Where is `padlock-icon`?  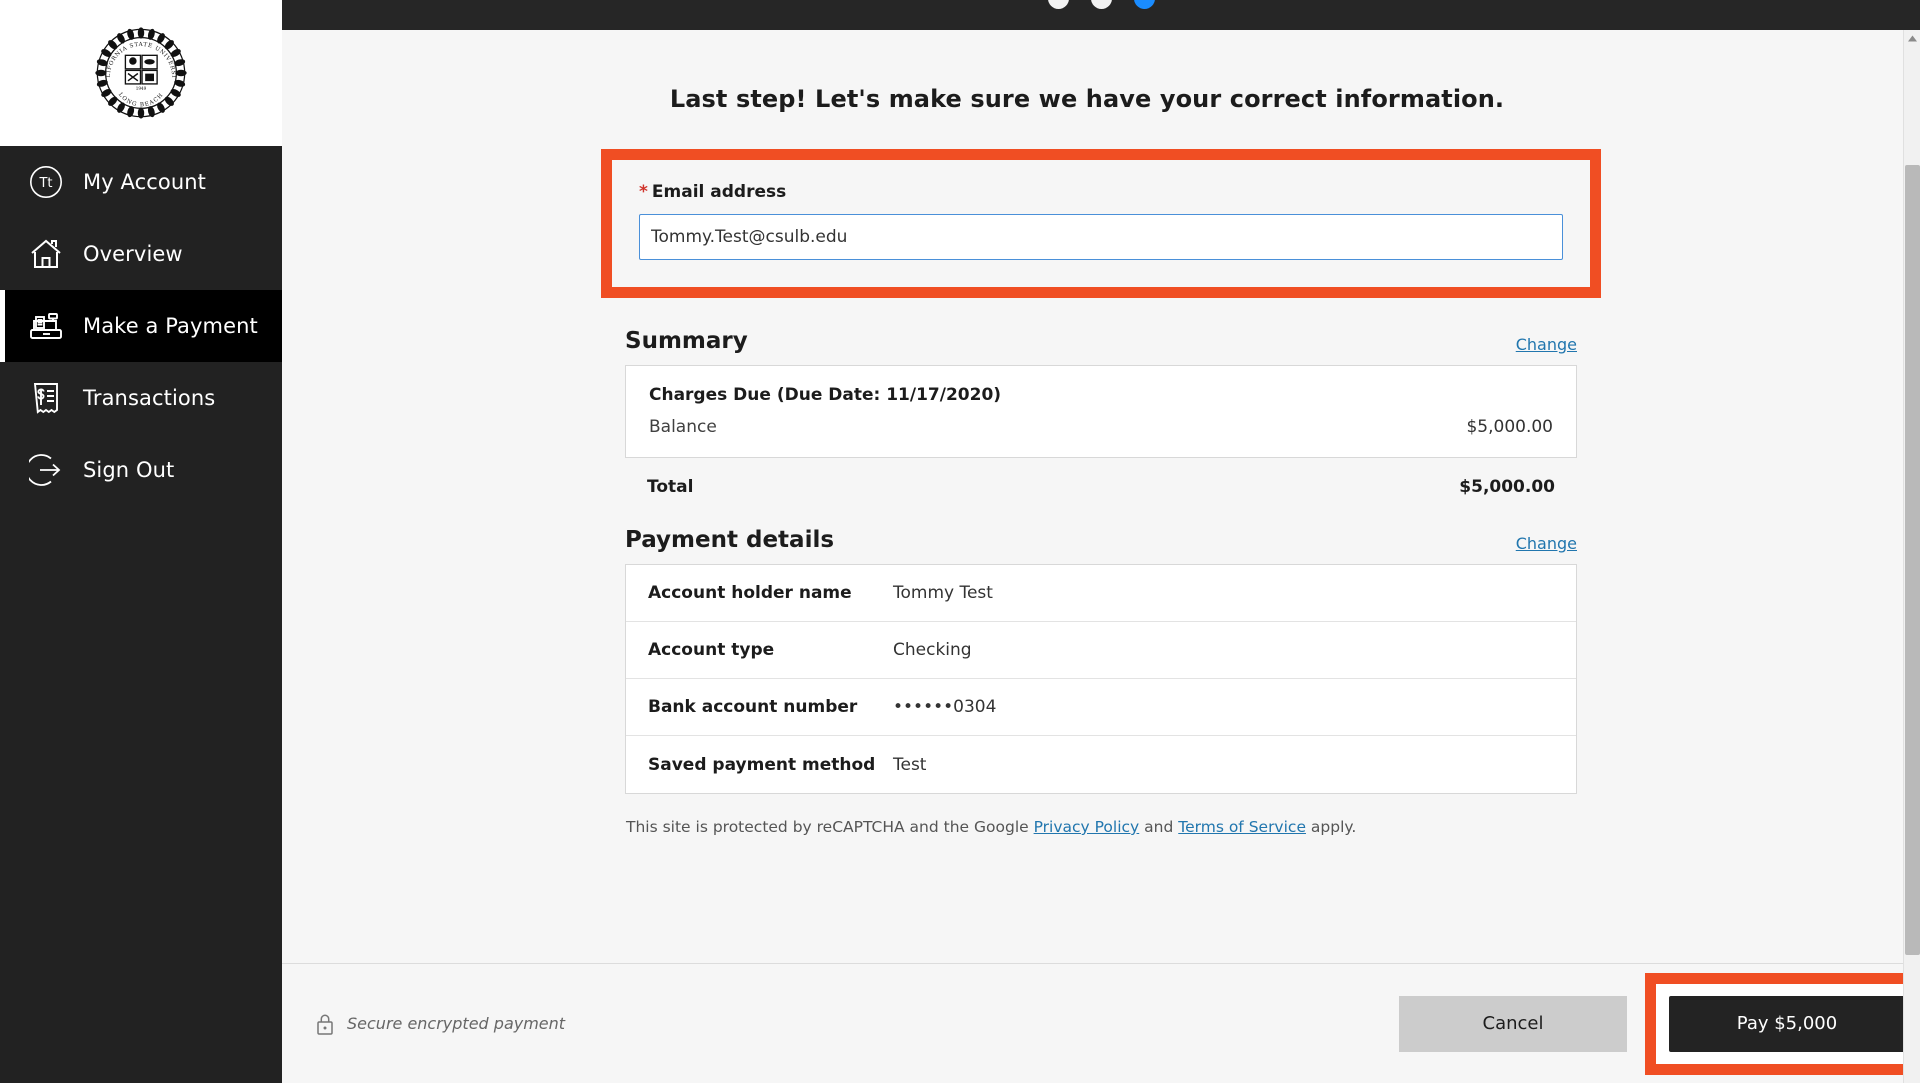
padlock-icon is located at coordinates (325, 1024).